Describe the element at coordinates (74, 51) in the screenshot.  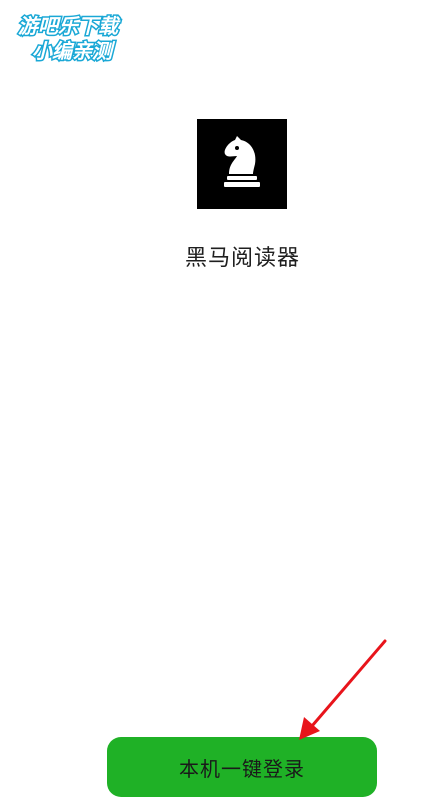
I see `watermark-line2: 小编亲测` at that location.